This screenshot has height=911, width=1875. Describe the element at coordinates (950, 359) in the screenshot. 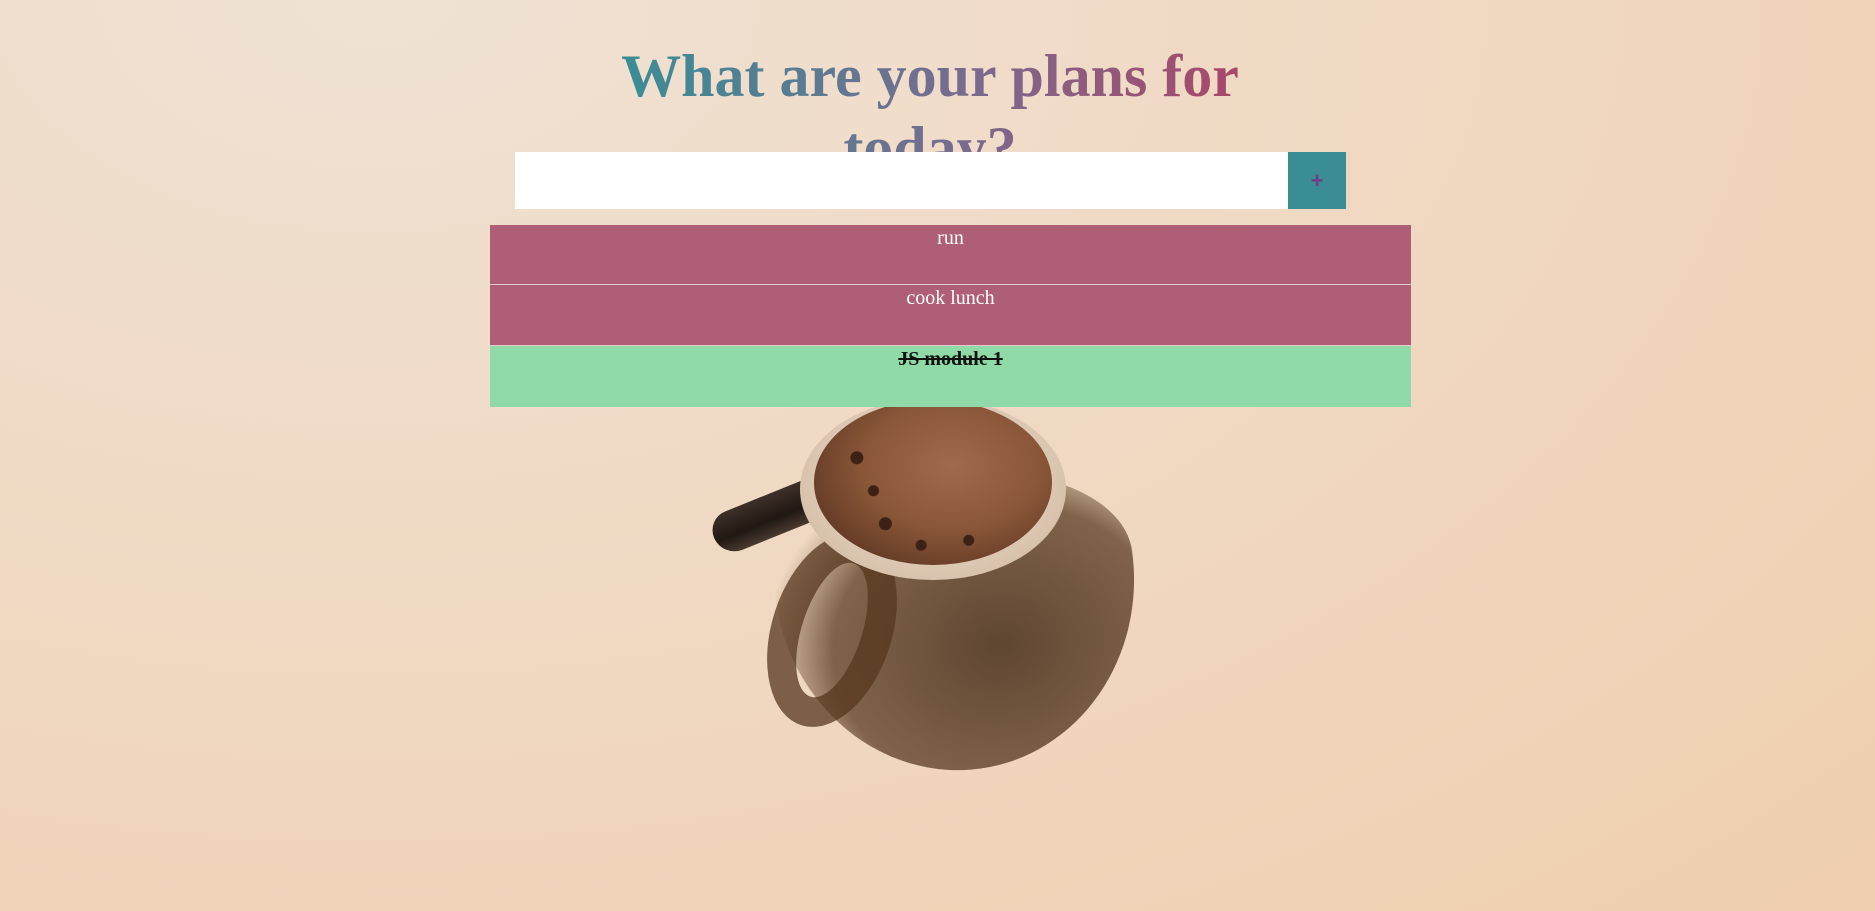

I see `task-label-completed: JS module 1` at that location.